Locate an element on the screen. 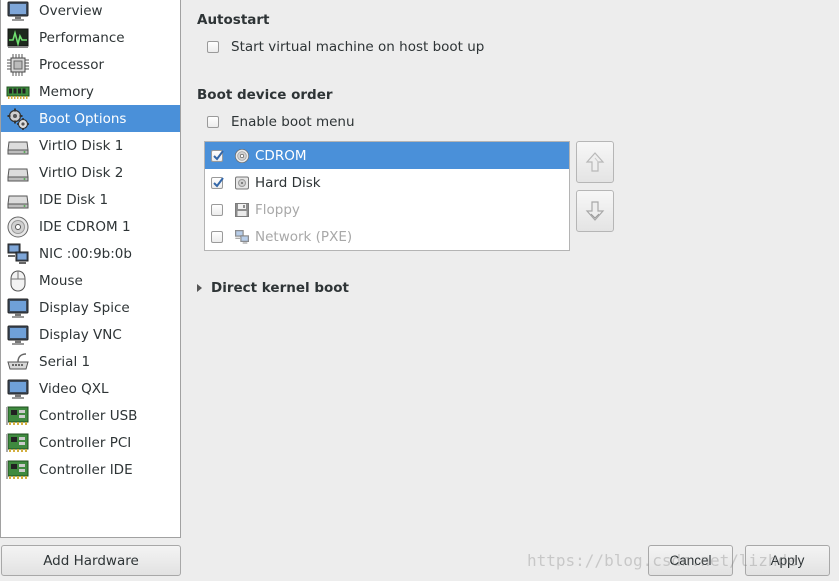 The width and height of the screenshot is (839, 581). sidebar-item-label: Display VNC is located at coordinates (80, 334).